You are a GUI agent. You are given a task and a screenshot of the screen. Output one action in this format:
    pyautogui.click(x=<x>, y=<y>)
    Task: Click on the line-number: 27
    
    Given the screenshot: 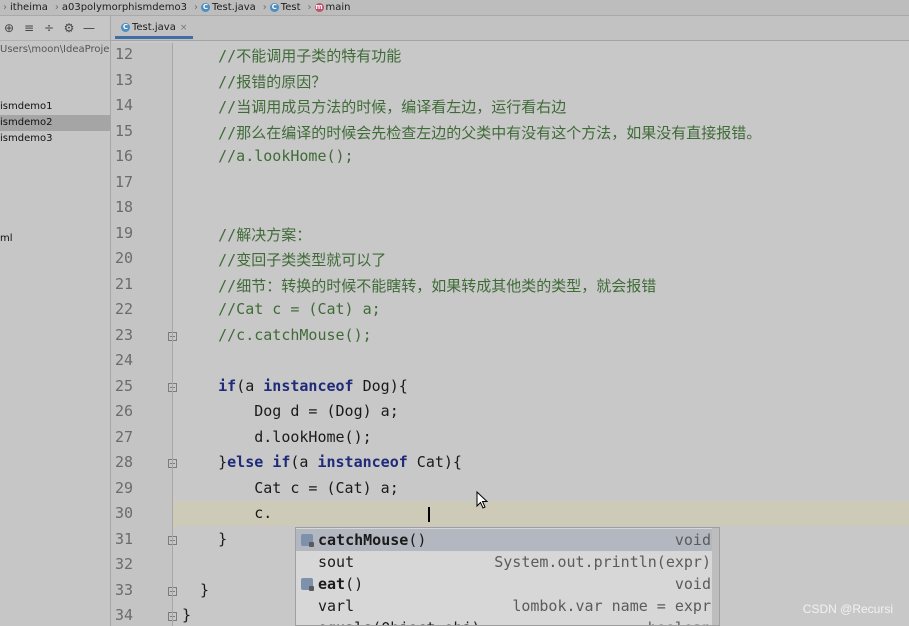 What is the action you would take?
    pyautogui.click(x=124, y=436)
    